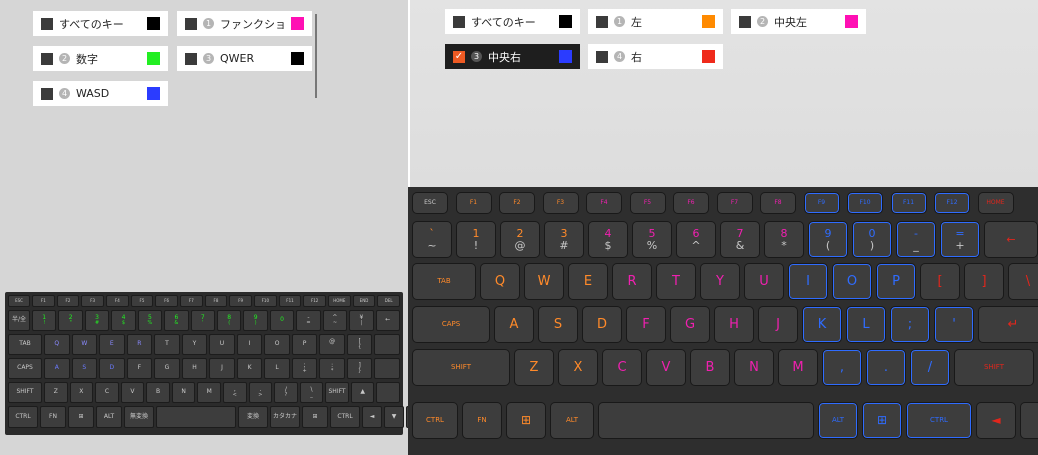 The height and width of the screenshot is (455, 1038). What do you see at coordinates (534, 367) in the screenshot?
I see `letter-key: Z` at bounding box center [534, 367].